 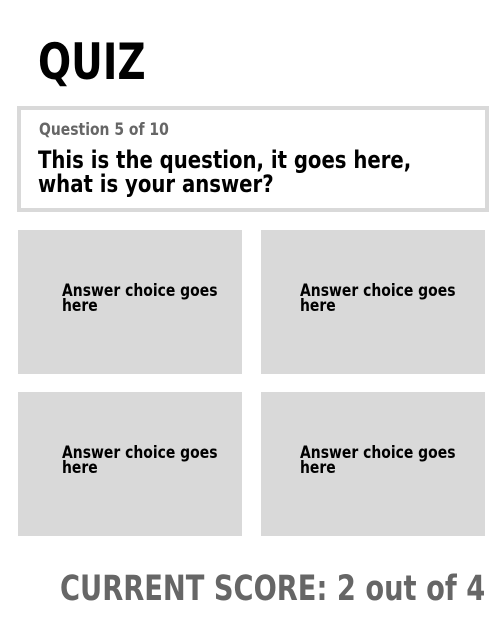 I want to click on question-counter: Question 5 of 10, so click(x=104, y=130).